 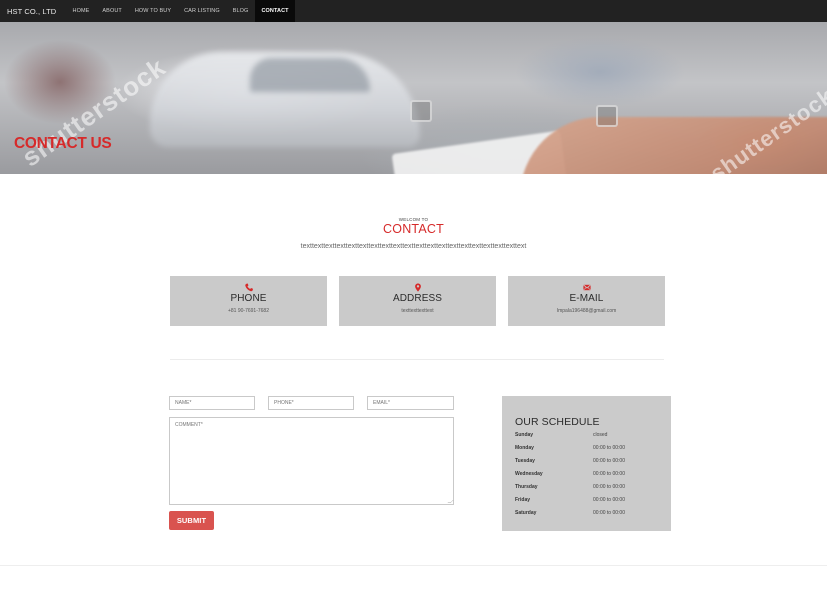 I want to click on schedule-row: Sunday closed, so click(x=590, y=437).